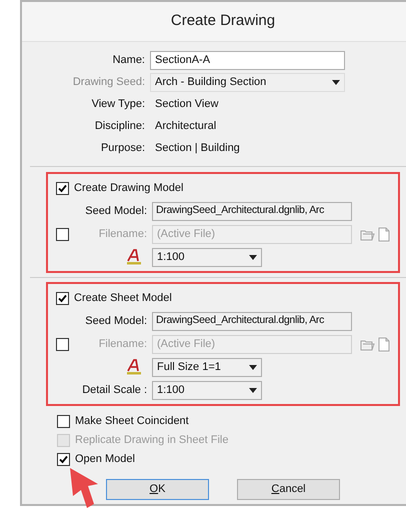  Describe the element at coordinates (207, 367) in the screenshot. I see `scale-dropdown: Full Size 1=1` at that location.